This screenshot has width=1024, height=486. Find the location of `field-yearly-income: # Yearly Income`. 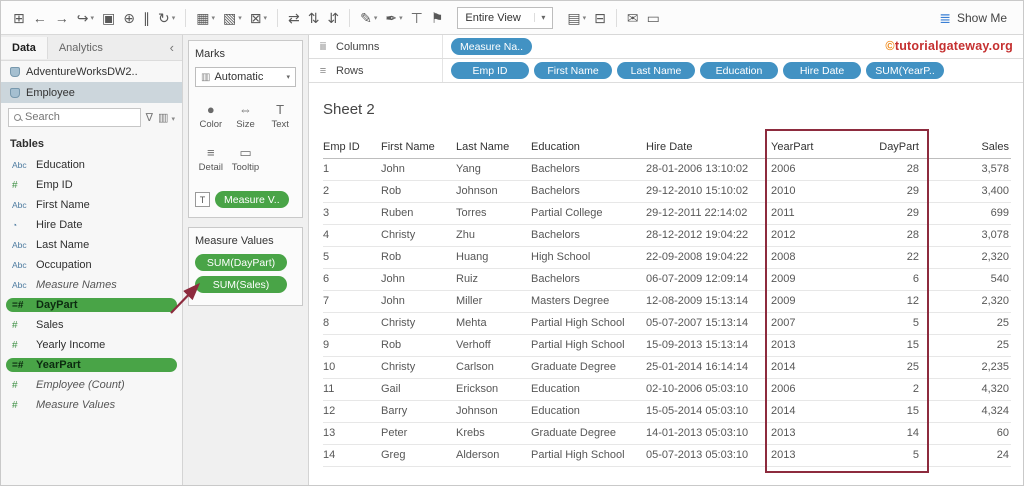

field-yearly-income: # Yearly Income is located at coordinates (91, 345).